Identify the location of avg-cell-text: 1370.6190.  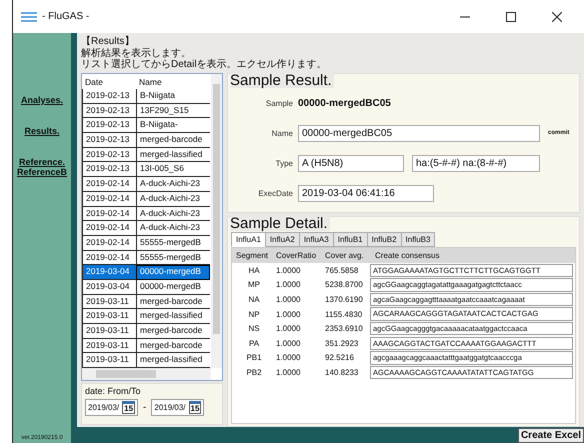
(344, 299).